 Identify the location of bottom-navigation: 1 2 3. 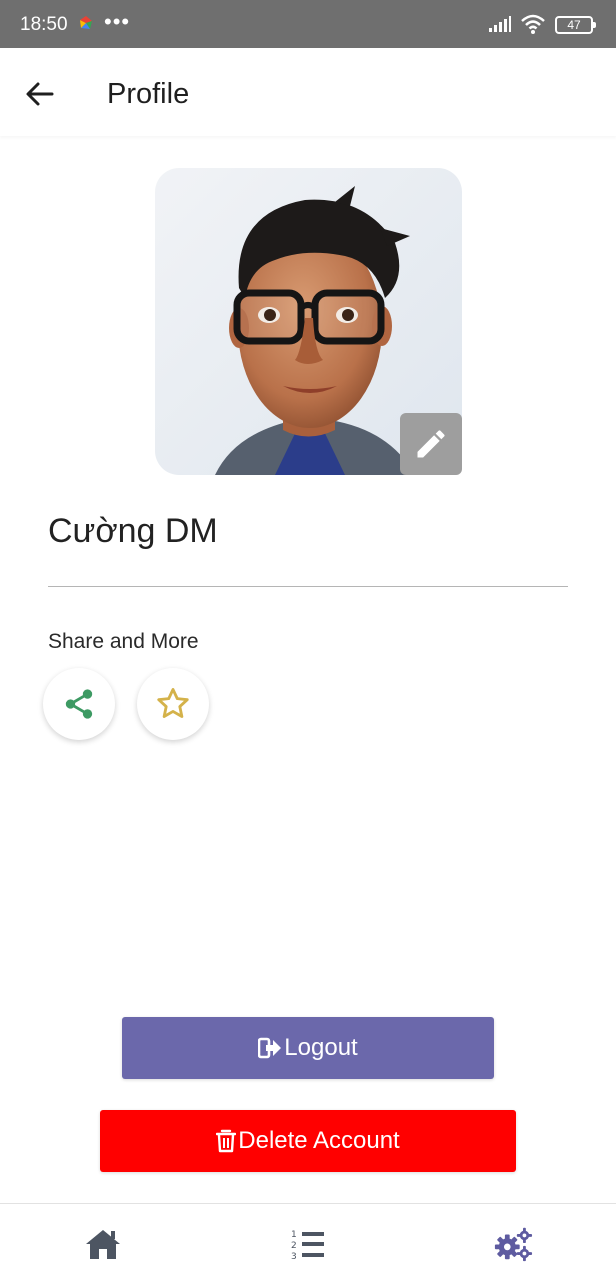
(308, 1241).